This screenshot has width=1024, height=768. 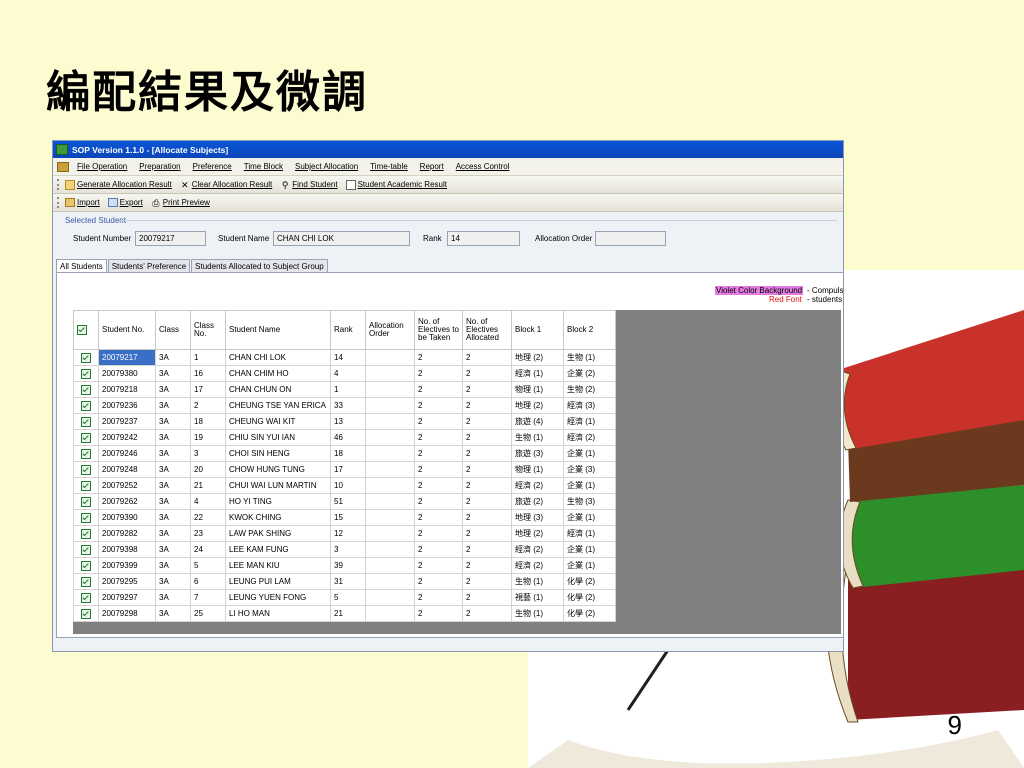 What do you see at coordinates (537, 373) in the screenshot?
I see `cell-block-1: 經濟 (1)` at bounding box center [537, 373].